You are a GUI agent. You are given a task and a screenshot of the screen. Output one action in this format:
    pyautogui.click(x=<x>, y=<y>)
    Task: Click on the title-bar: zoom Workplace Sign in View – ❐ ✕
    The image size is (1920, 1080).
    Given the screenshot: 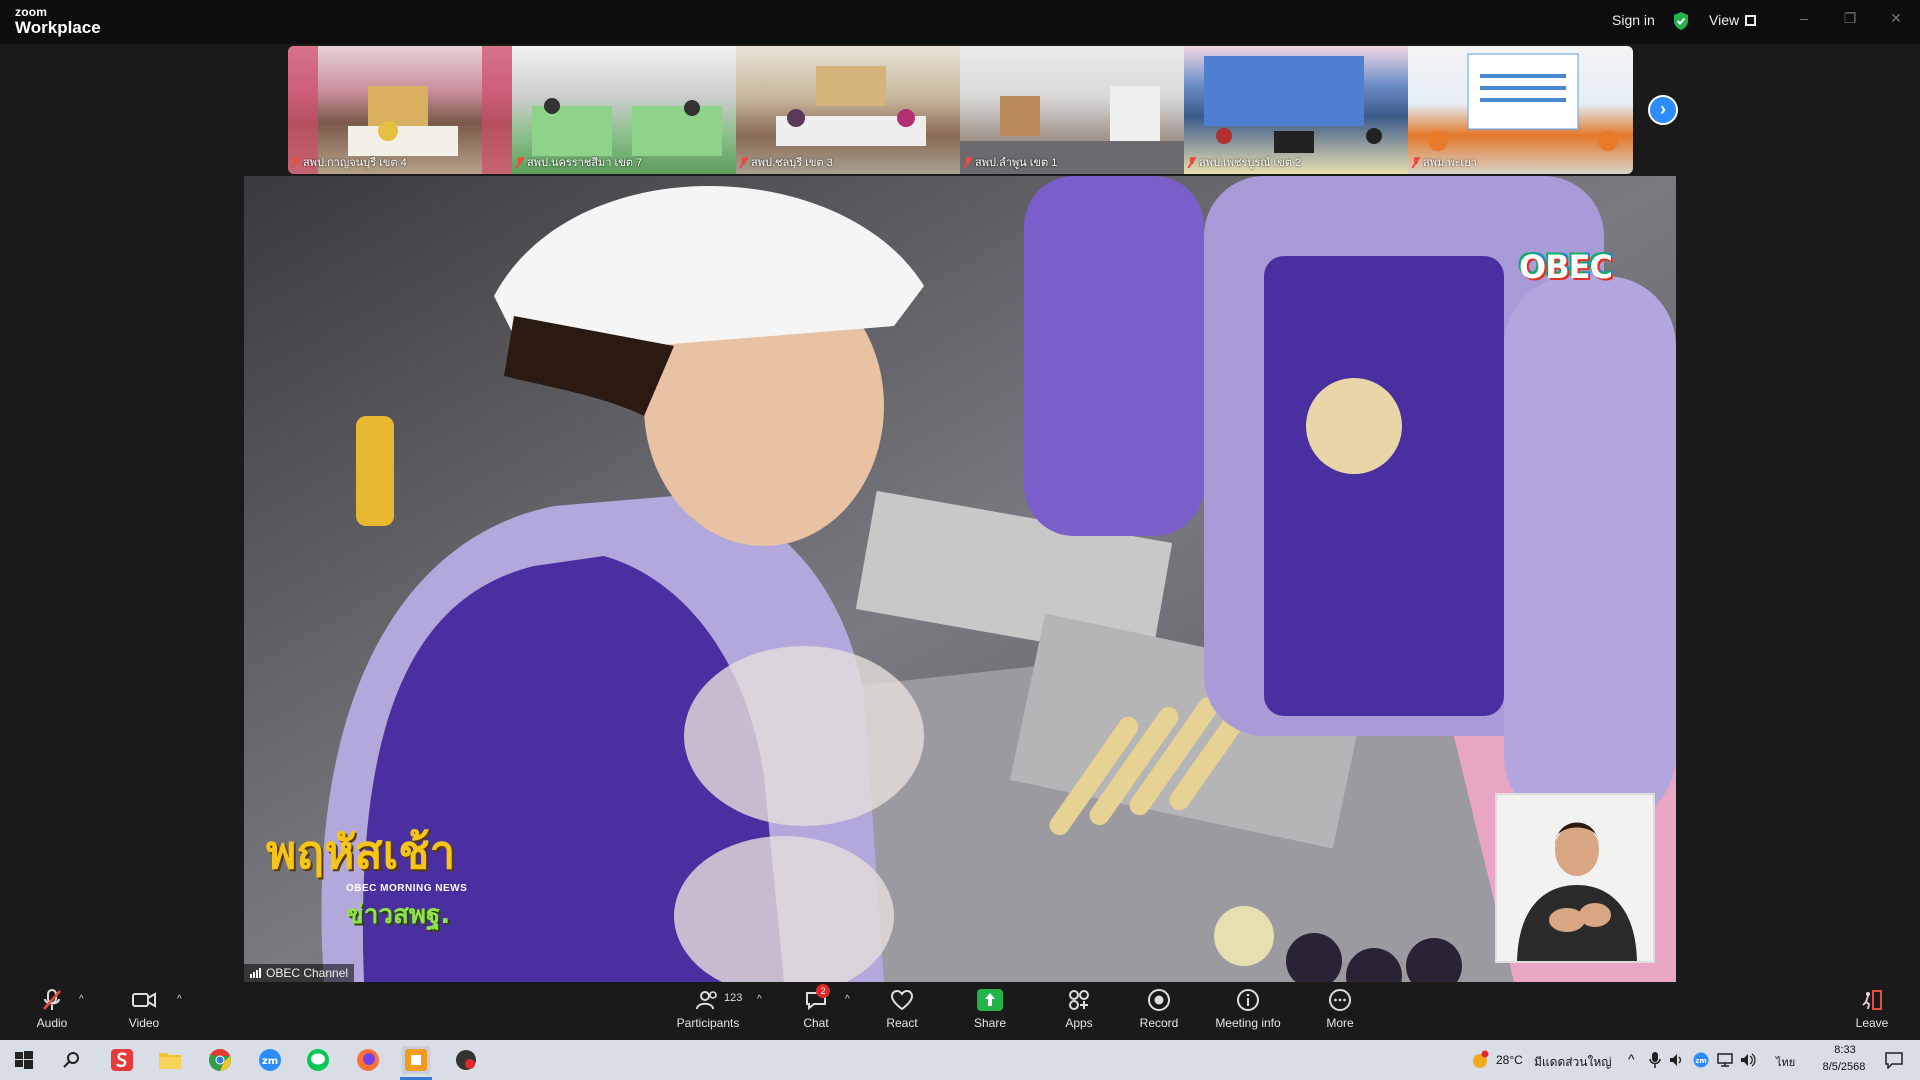 What is the action you would take?
    pyautogui.click(x=960, y=22)
    